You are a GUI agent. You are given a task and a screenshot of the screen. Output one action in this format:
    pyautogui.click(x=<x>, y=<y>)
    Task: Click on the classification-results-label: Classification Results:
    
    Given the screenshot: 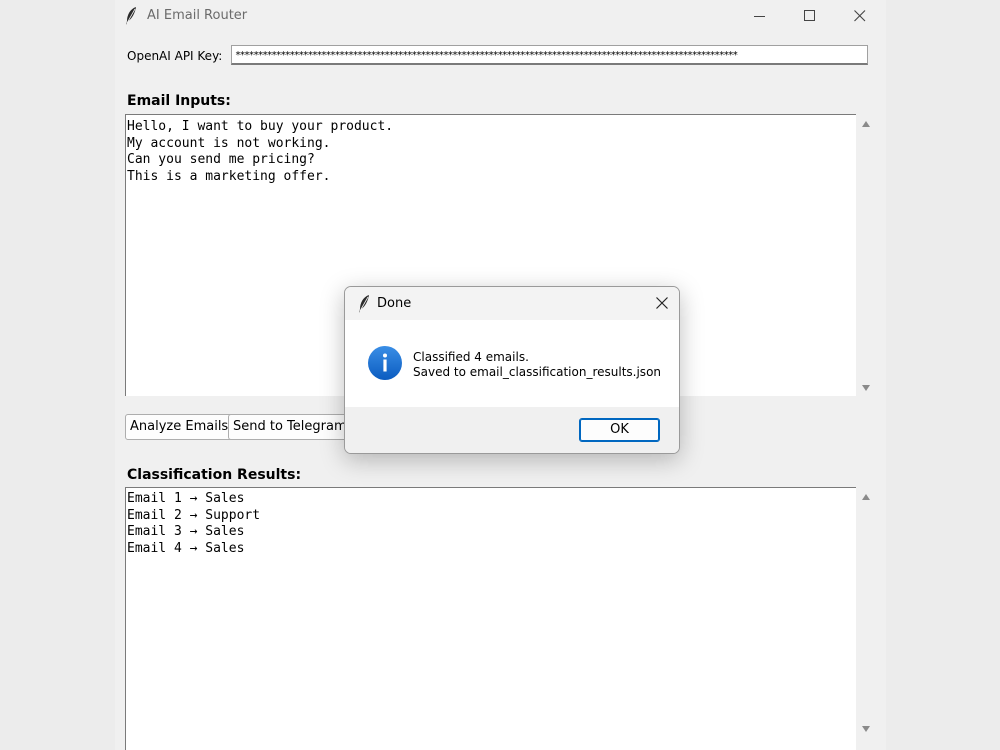 What is the action you would take?
    pyautogui.click(x=214, y=475)
    